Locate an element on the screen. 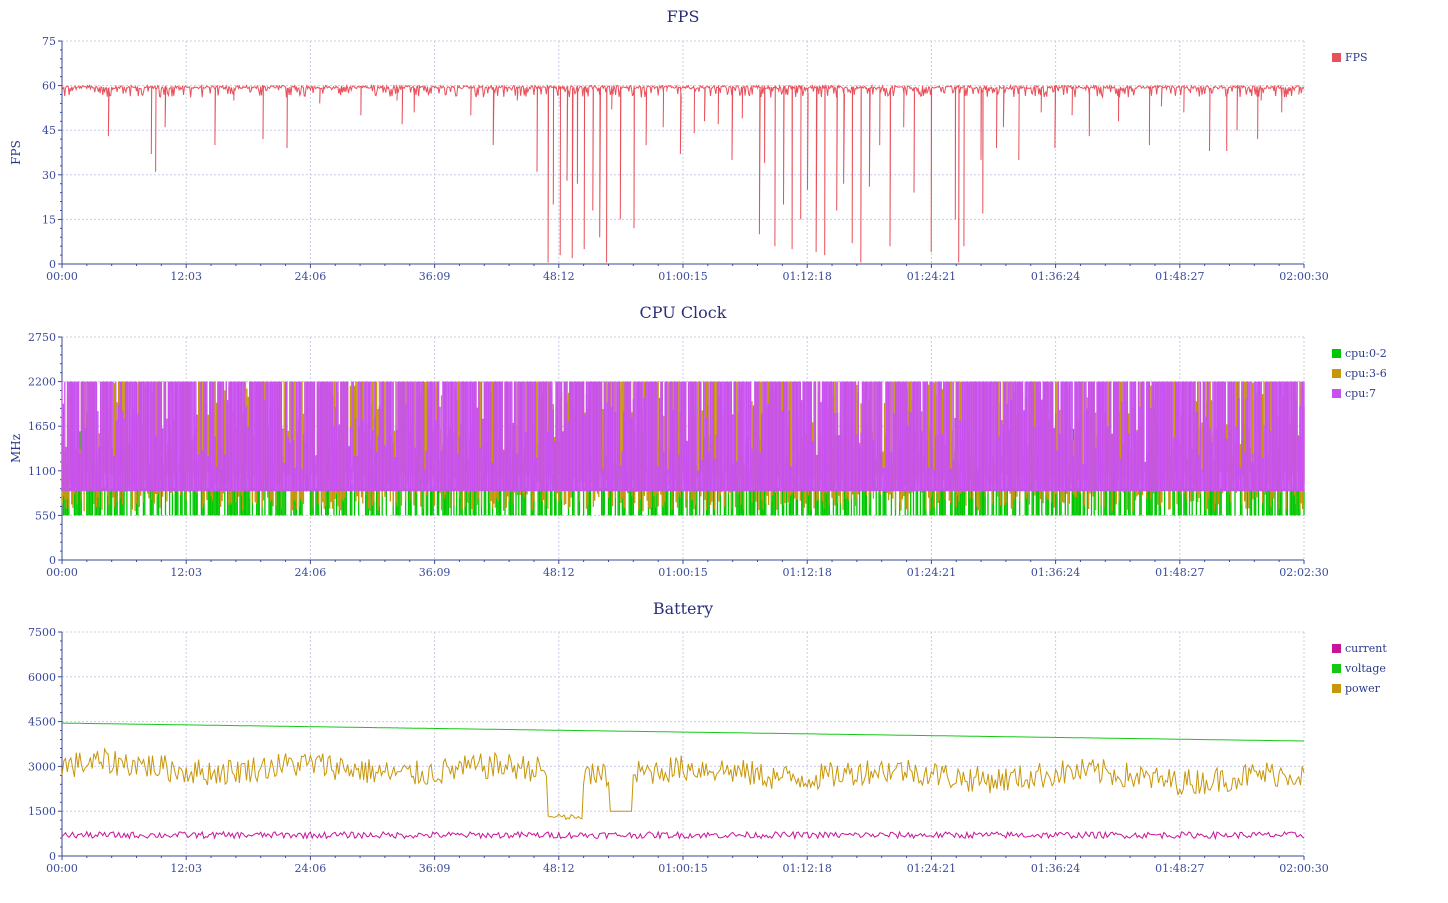 This screenshot has height=903, width=1448. y-tick-label: 2750 is located at coordinates (42, 337).